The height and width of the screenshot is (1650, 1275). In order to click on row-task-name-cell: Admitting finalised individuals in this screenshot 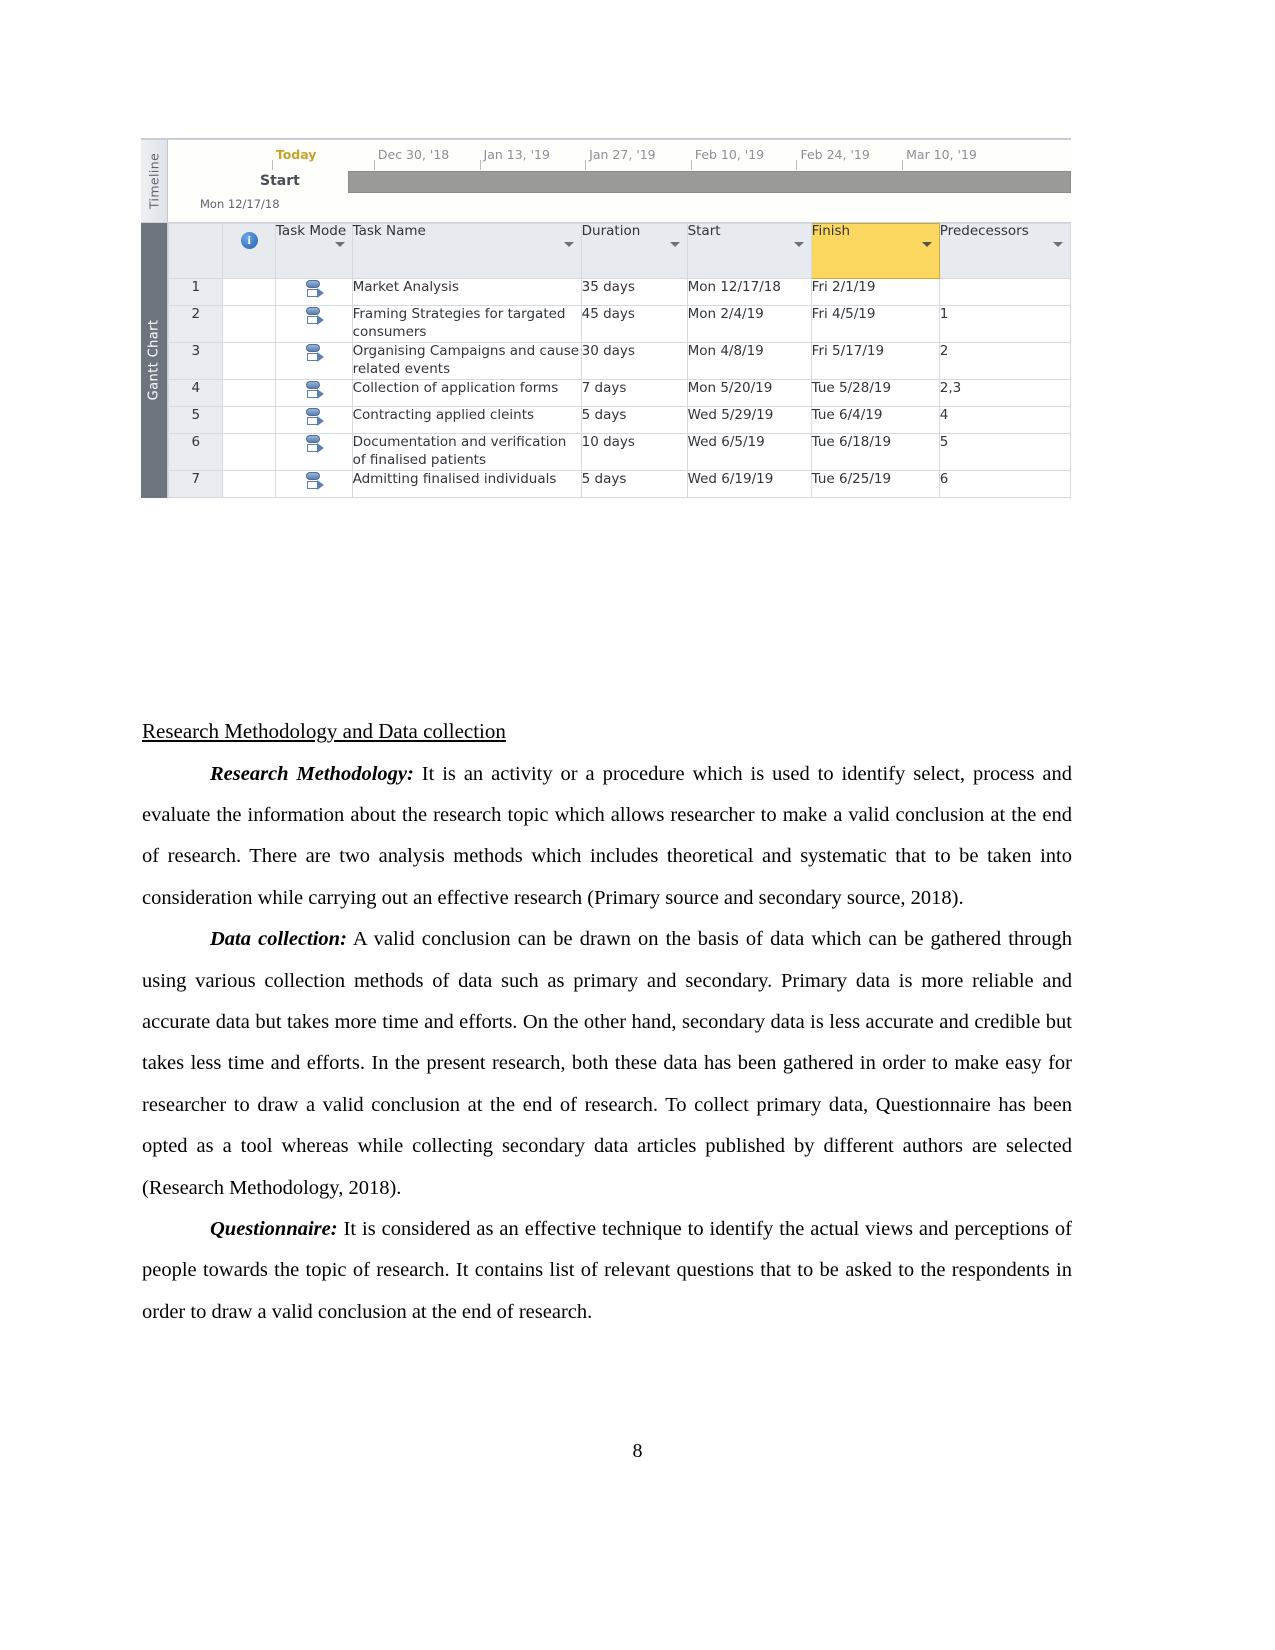, I will do `click(466, 483)`.